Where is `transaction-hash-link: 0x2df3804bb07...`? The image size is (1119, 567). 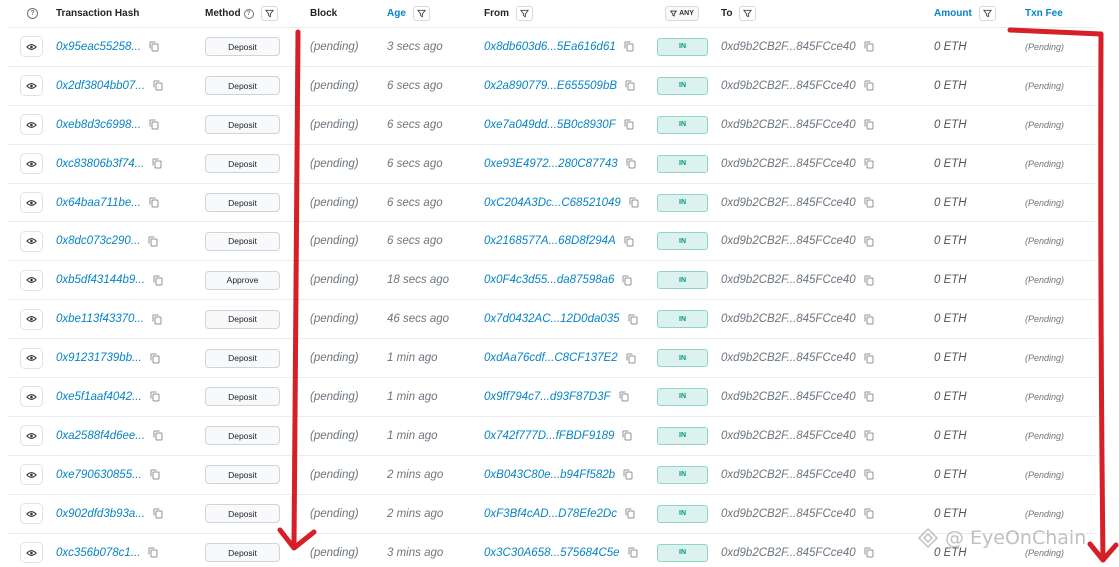 transaction-hash-link: 0x2df3804bb07... is located at coordinates (100, 86).